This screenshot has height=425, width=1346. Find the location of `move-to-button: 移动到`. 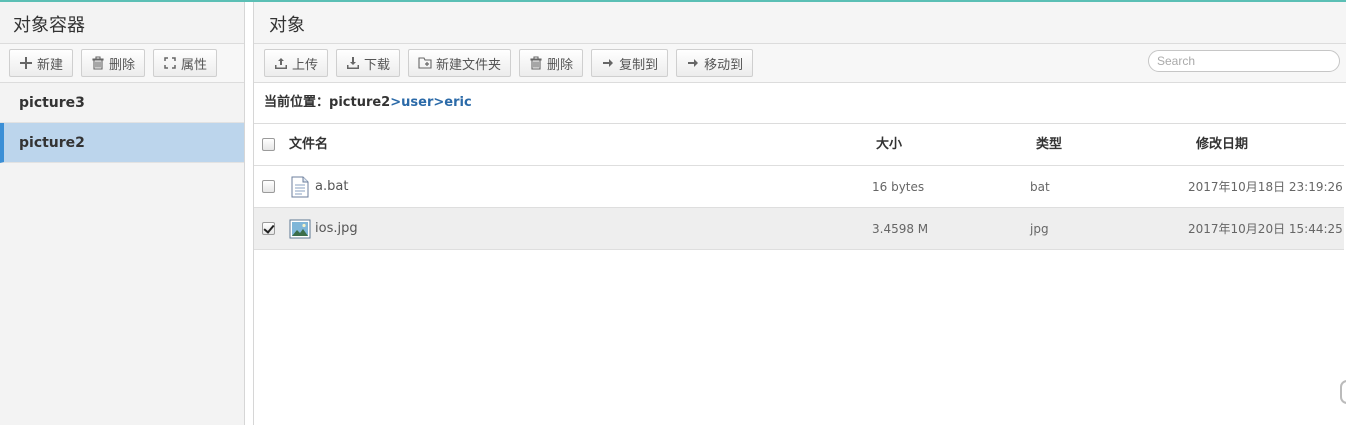

move-to-button: 移动到 is located at coordinates (715, 63).